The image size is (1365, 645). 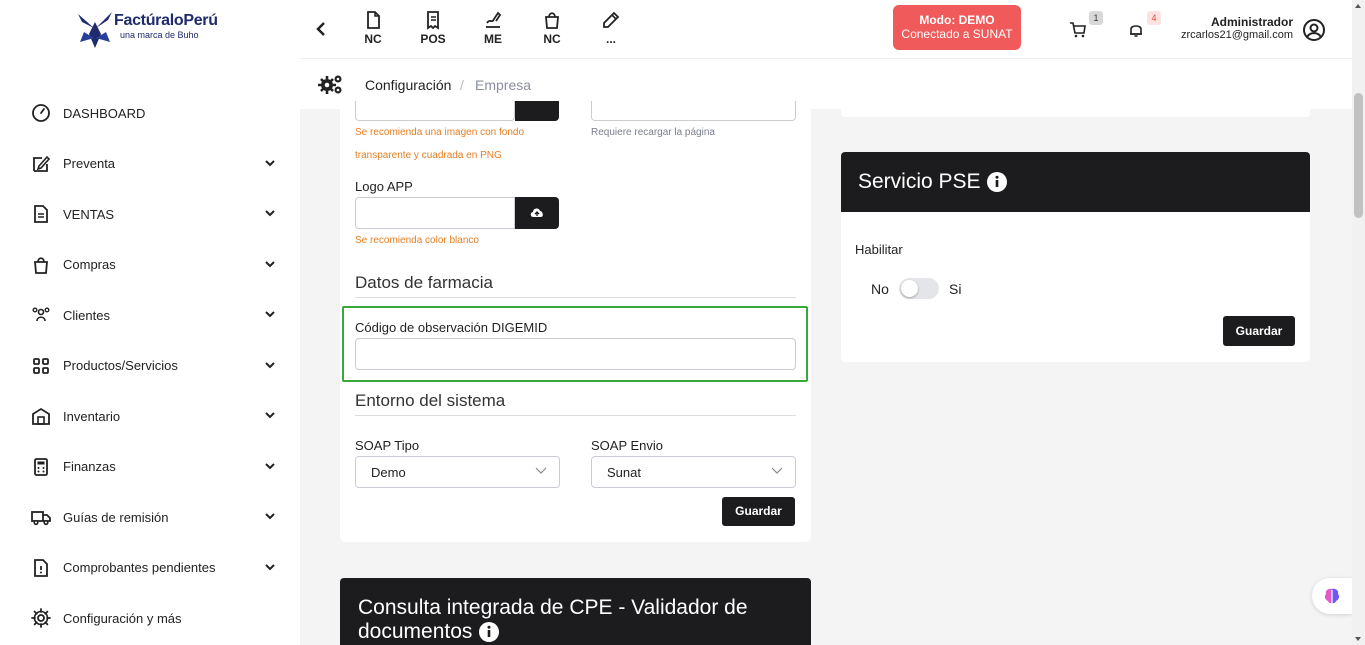 I want to click on mode-label: Modo: DEMO, so click(x=957, y=20).